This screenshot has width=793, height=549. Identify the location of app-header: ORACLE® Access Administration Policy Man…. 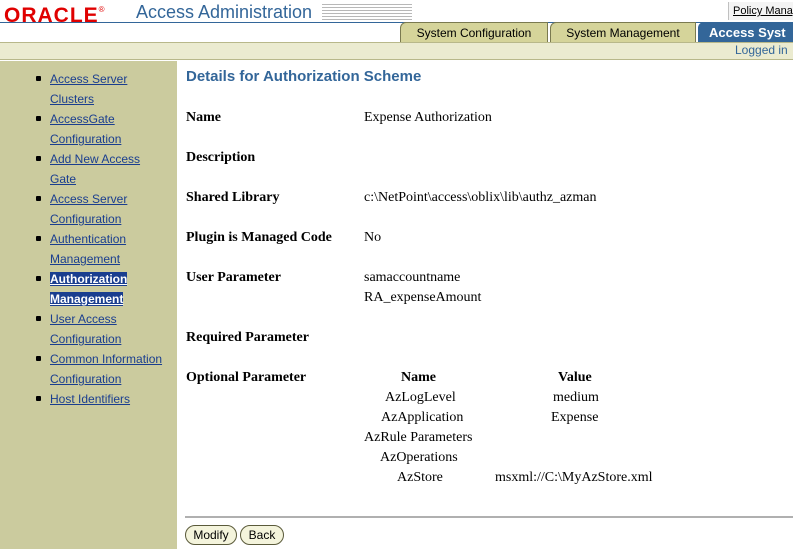
(396, 30).